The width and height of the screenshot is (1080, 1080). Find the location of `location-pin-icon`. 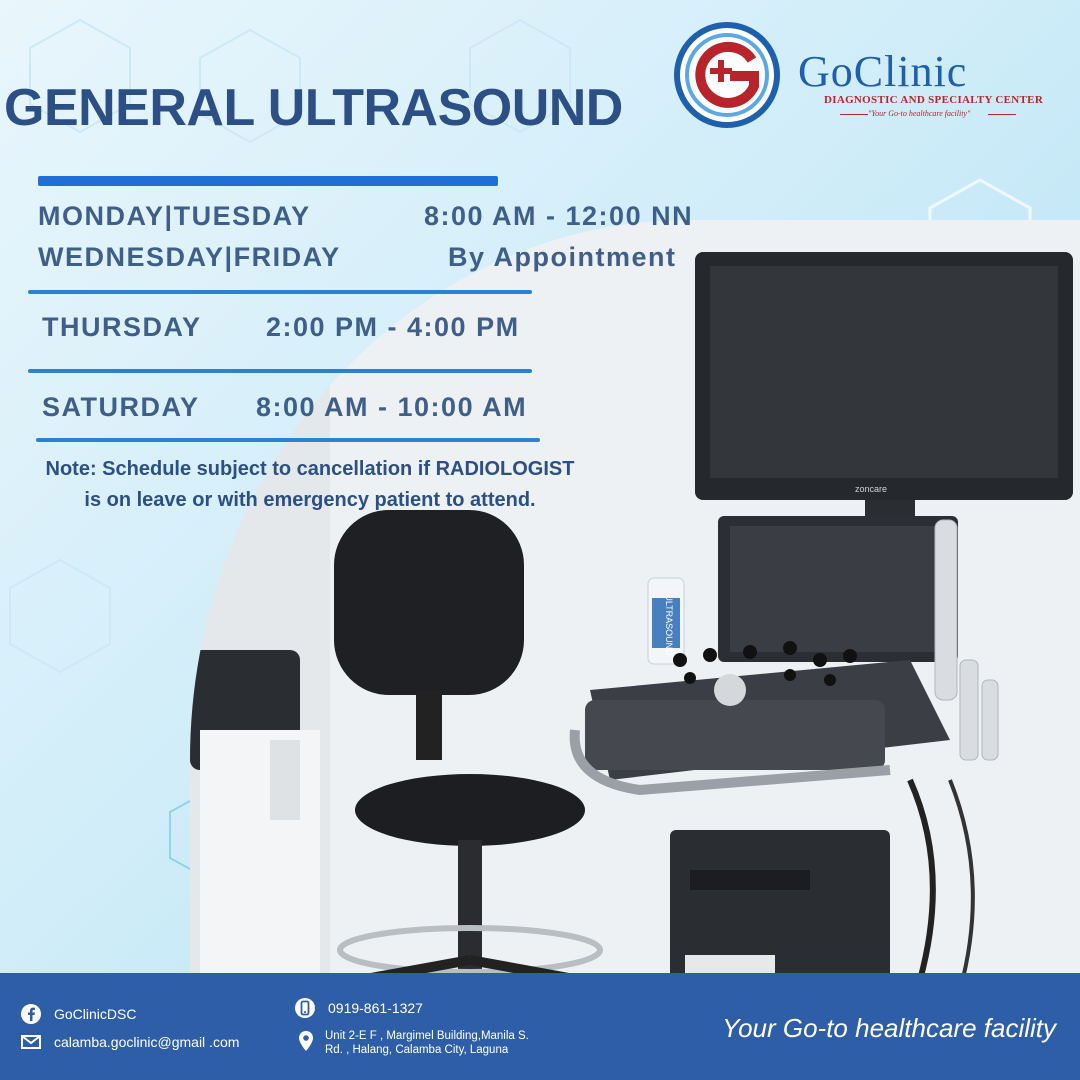

location-pin-icon is located at coordinates (306, 1041).